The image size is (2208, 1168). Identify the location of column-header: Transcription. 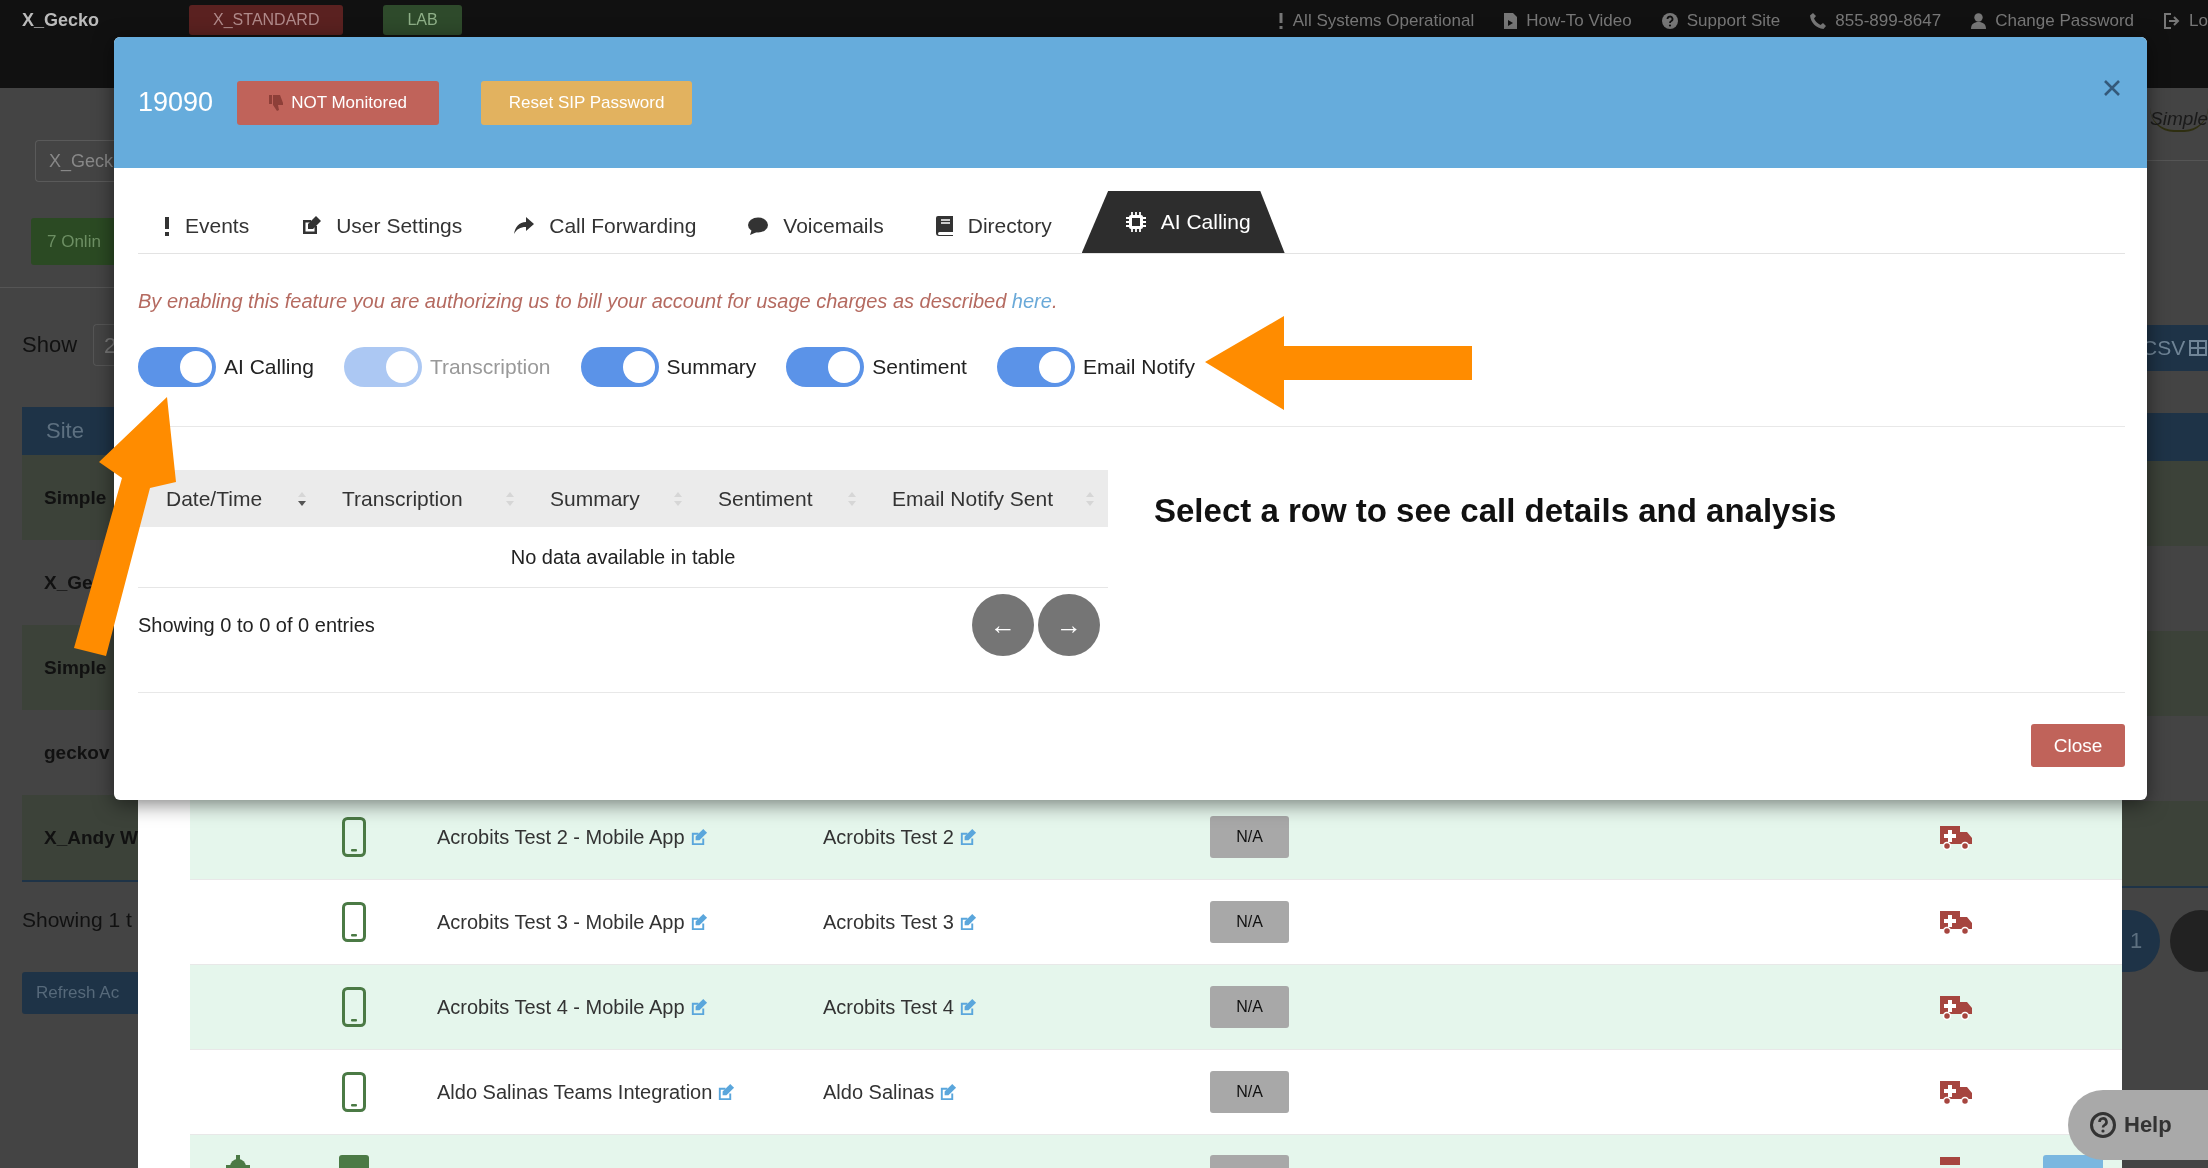
(402, 498).